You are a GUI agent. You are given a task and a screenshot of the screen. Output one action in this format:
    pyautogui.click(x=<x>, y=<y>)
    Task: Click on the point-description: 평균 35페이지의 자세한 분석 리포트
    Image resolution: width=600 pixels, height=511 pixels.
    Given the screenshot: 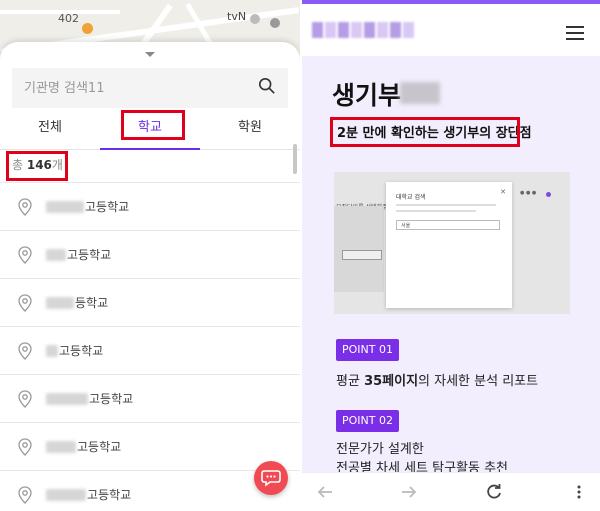 What is the action you would take?
    pyautogui.click(x=437, y=379)
    